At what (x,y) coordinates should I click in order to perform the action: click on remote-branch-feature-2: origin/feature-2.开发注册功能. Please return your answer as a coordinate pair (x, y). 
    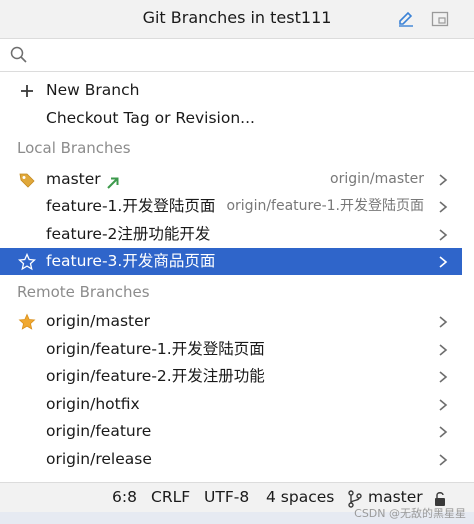
    Looking at the image, I should click on (231, 376).